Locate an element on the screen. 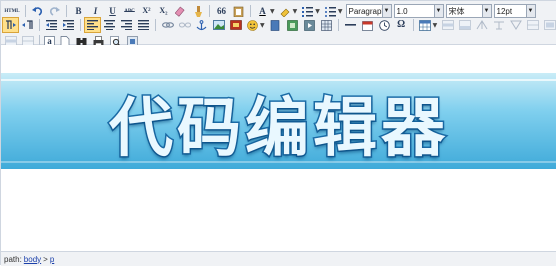 Image resolution: width=556 pixels, height=266 pixels. insert-link-button is located at coordinates (167, 25).